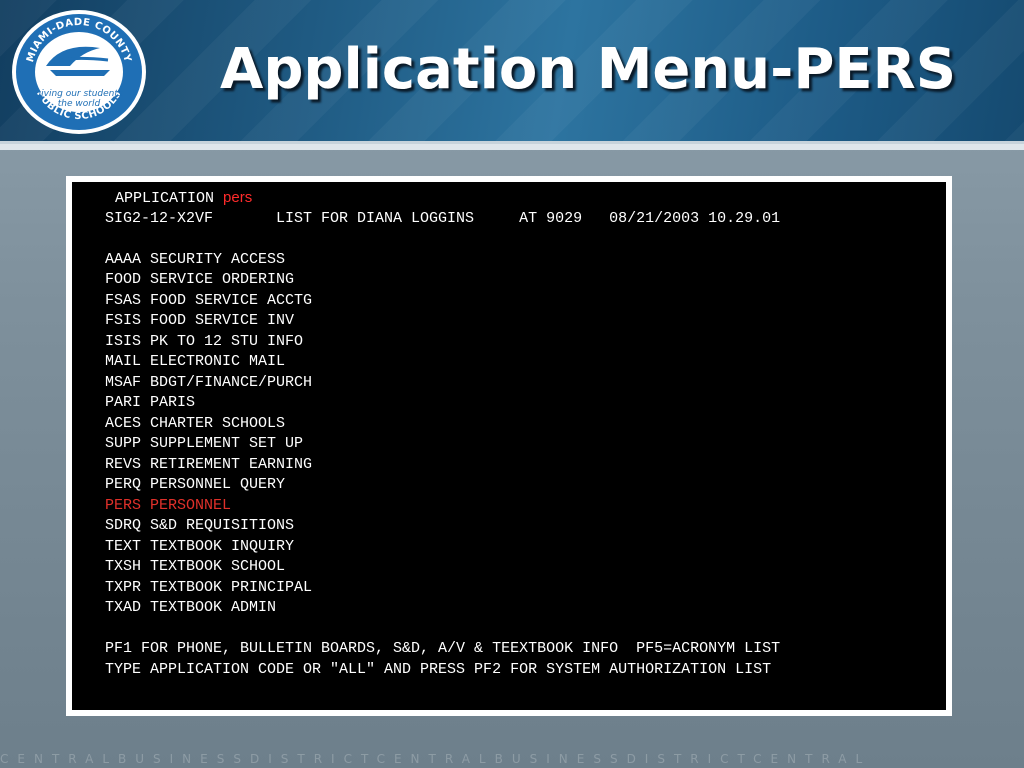  I want to click on menu-item-isis: ISIS PK TO 12 STU INFO, so click(525, 342).